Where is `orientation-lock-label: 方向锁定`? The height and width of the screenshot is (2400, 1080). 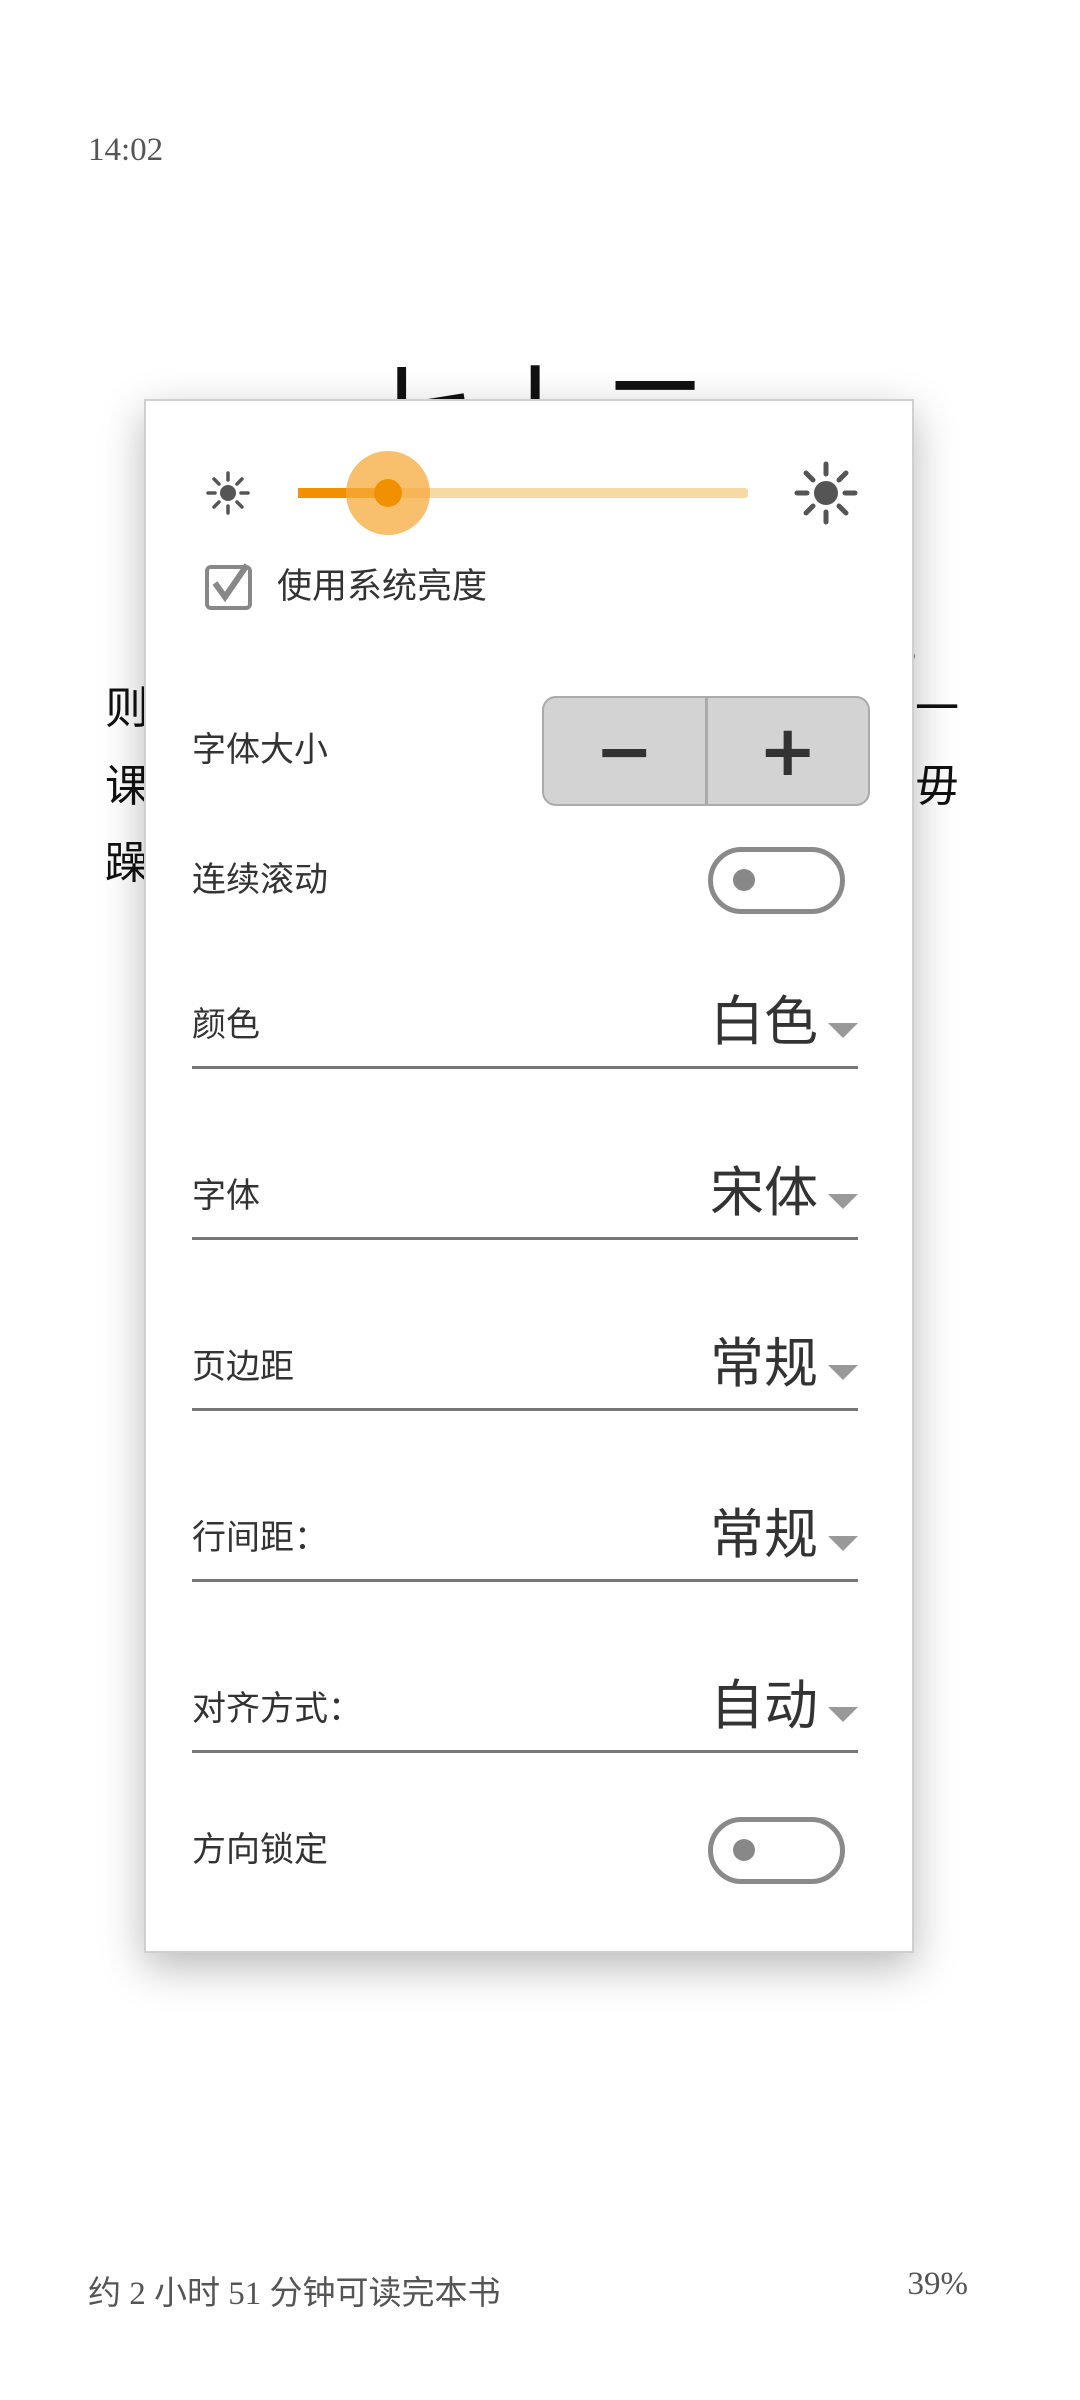
orientation-lock-label: 方向锁定 is located at coordinates (260, 1850).